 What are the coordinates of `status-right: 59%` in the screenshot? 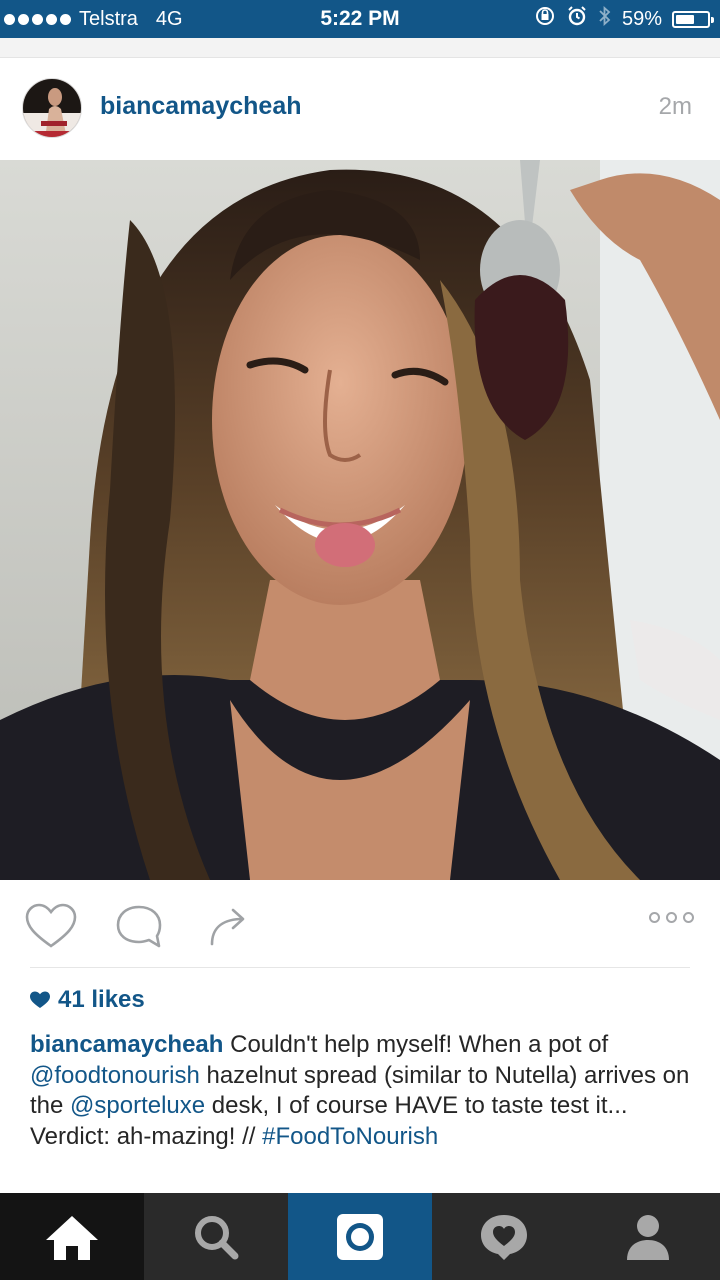 It's located at (624, 19).